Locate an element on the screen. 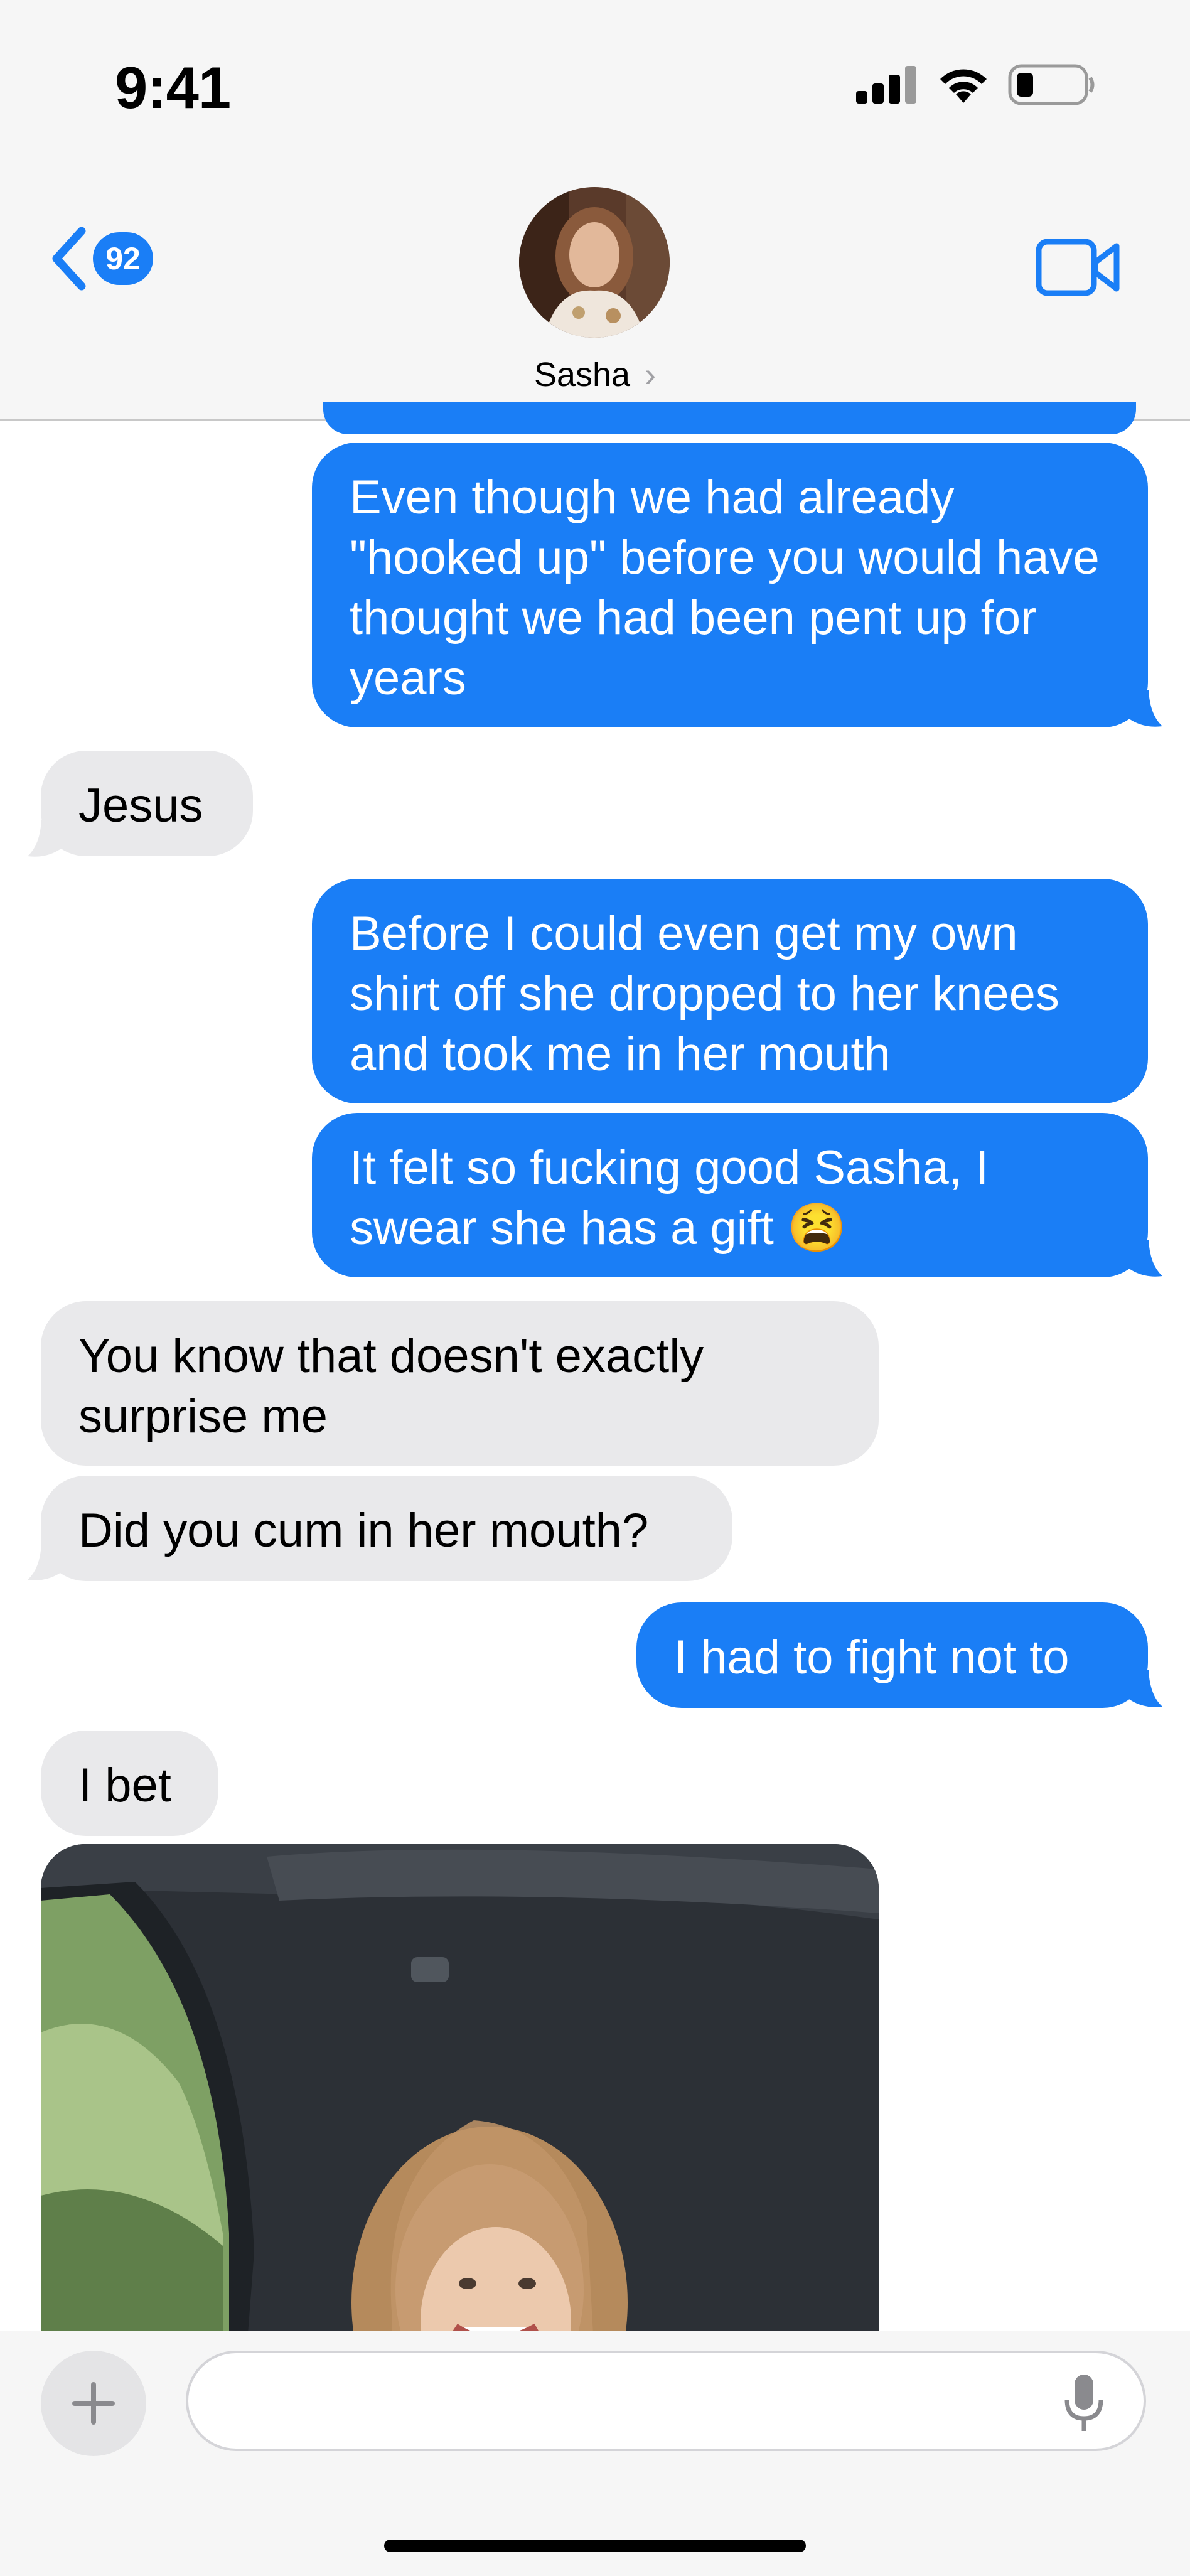  video-call-icon is located at coordinates (1078, 267).